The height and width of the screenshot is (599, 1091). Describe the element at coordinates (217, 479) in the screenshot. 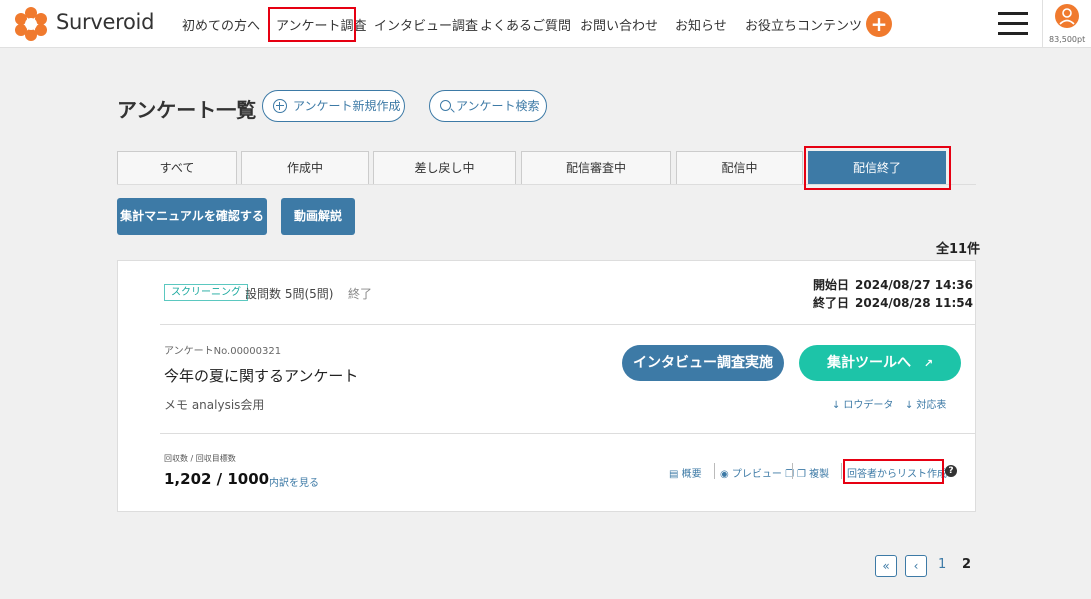

I see `responses-value: 1,202 / 1000` at that location.